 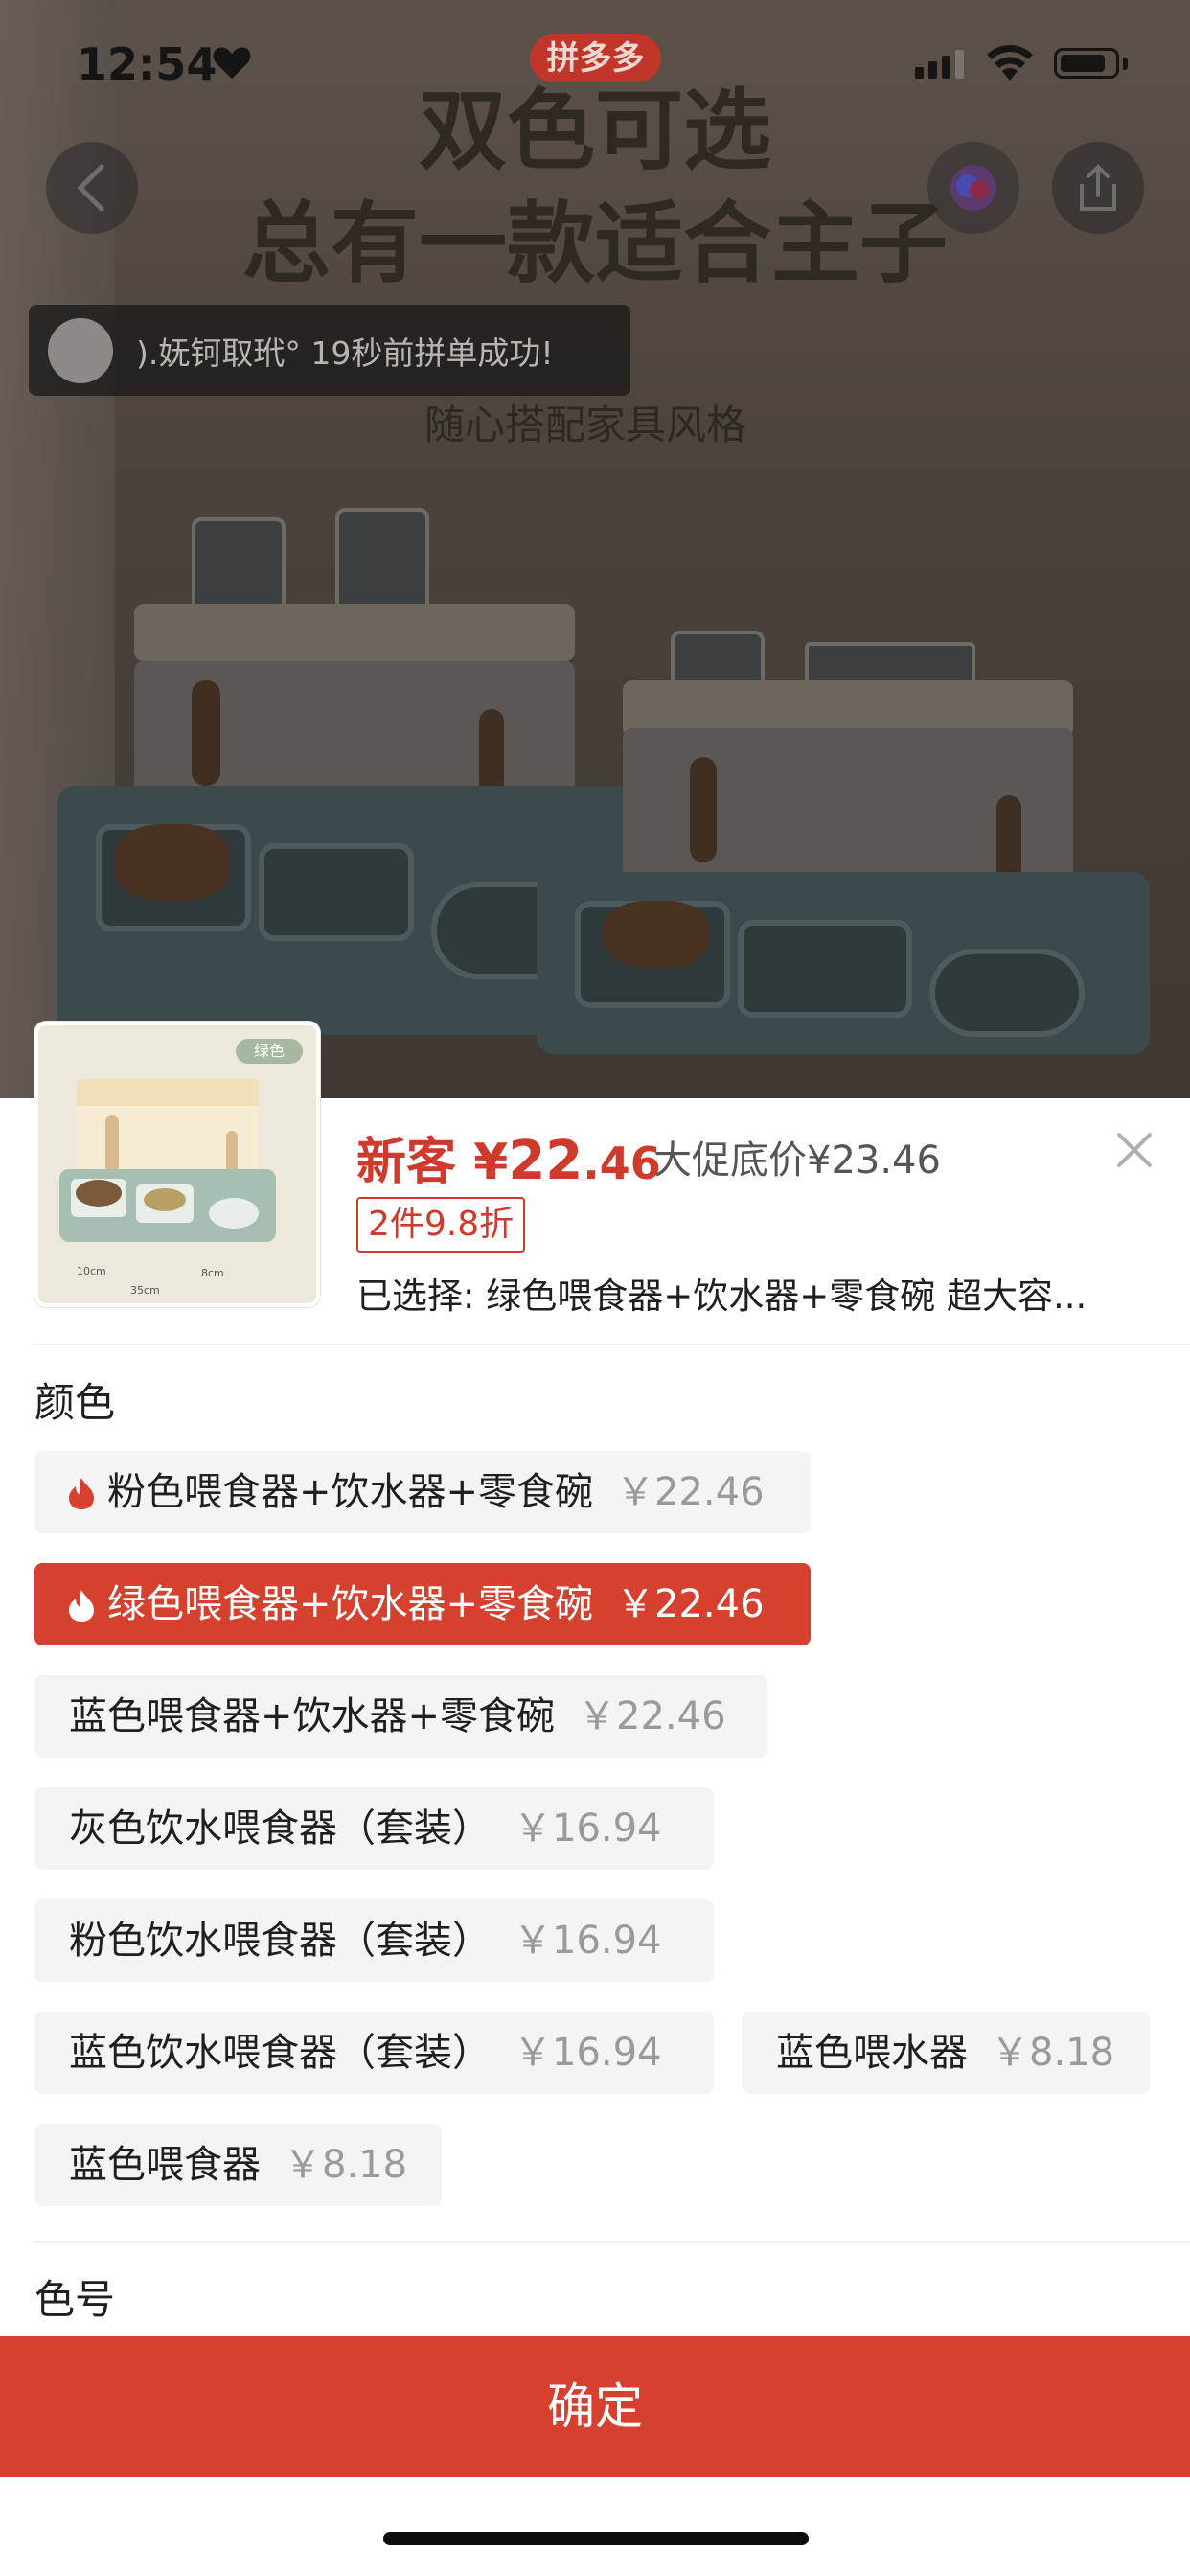 I want to click on color-option: 蓝色喂食器+饮水器+零食碗 ￥22.46, so click(x=401, y=1716).